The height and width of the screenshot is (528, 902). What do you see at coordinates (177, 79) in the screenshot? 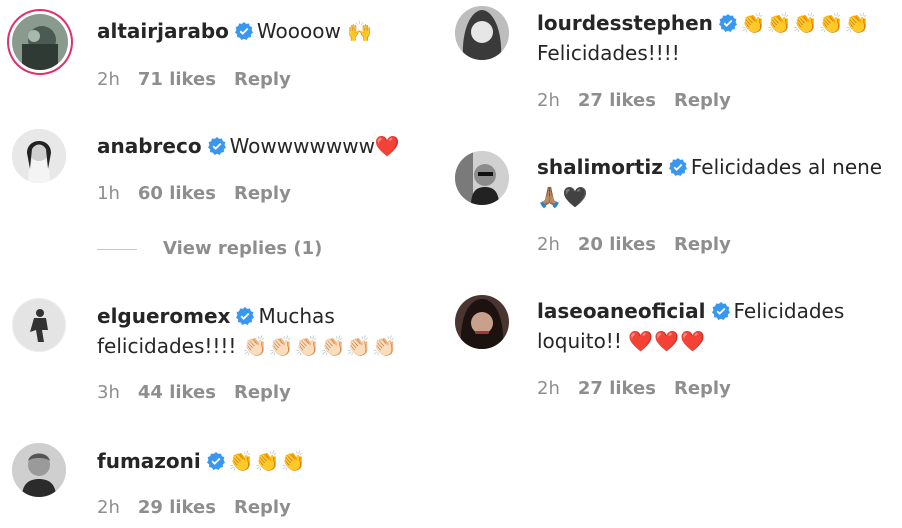
I see `likes-count: 71 likes` at bounding box center [177, 79].